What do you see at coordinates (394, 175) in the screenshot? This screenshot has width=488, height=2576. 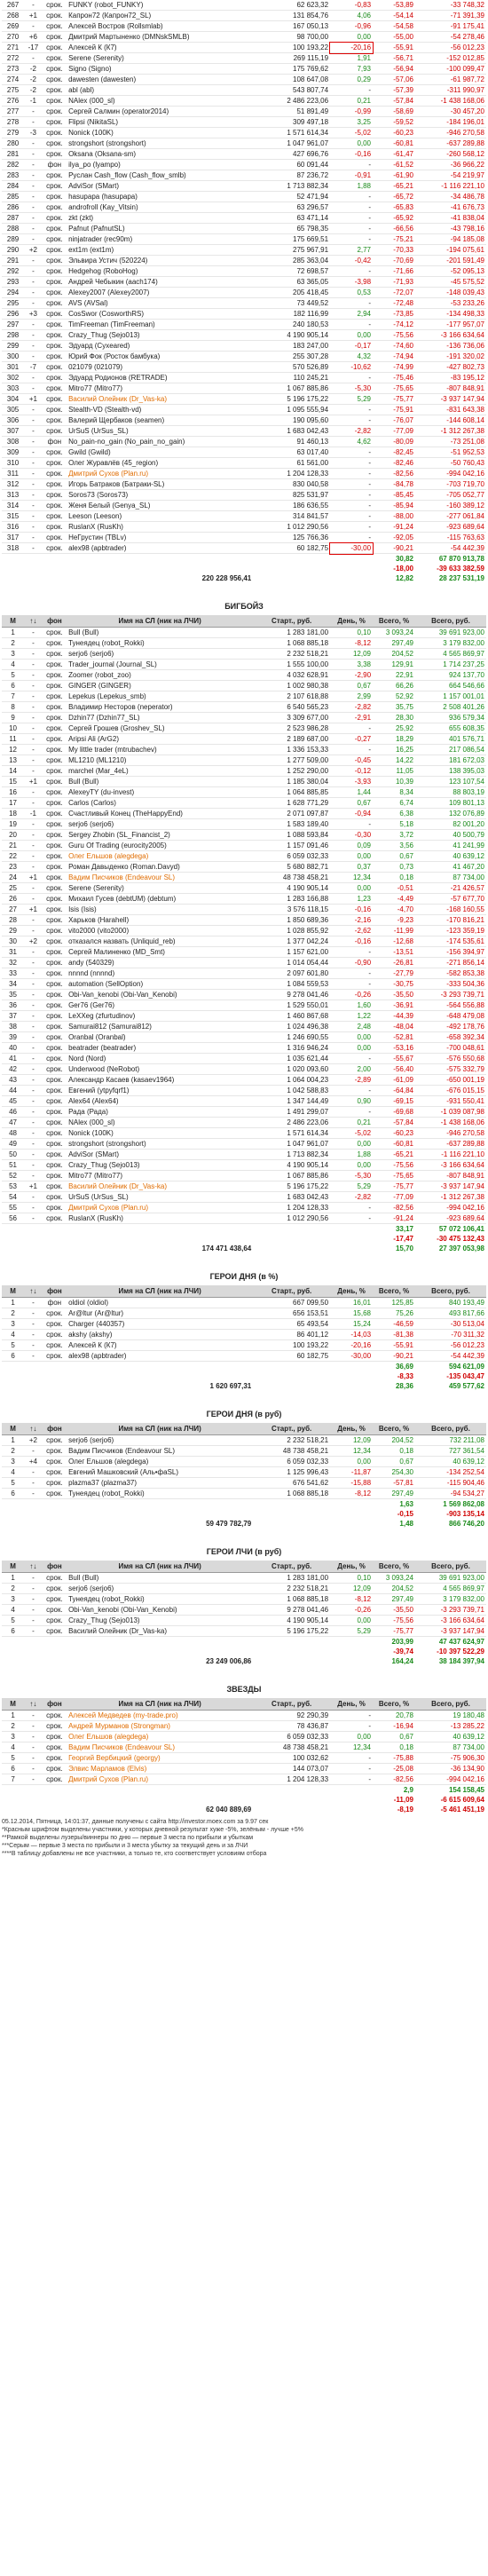 I see `cell-total-pct: -61,90` at bounding box center [394, 175].